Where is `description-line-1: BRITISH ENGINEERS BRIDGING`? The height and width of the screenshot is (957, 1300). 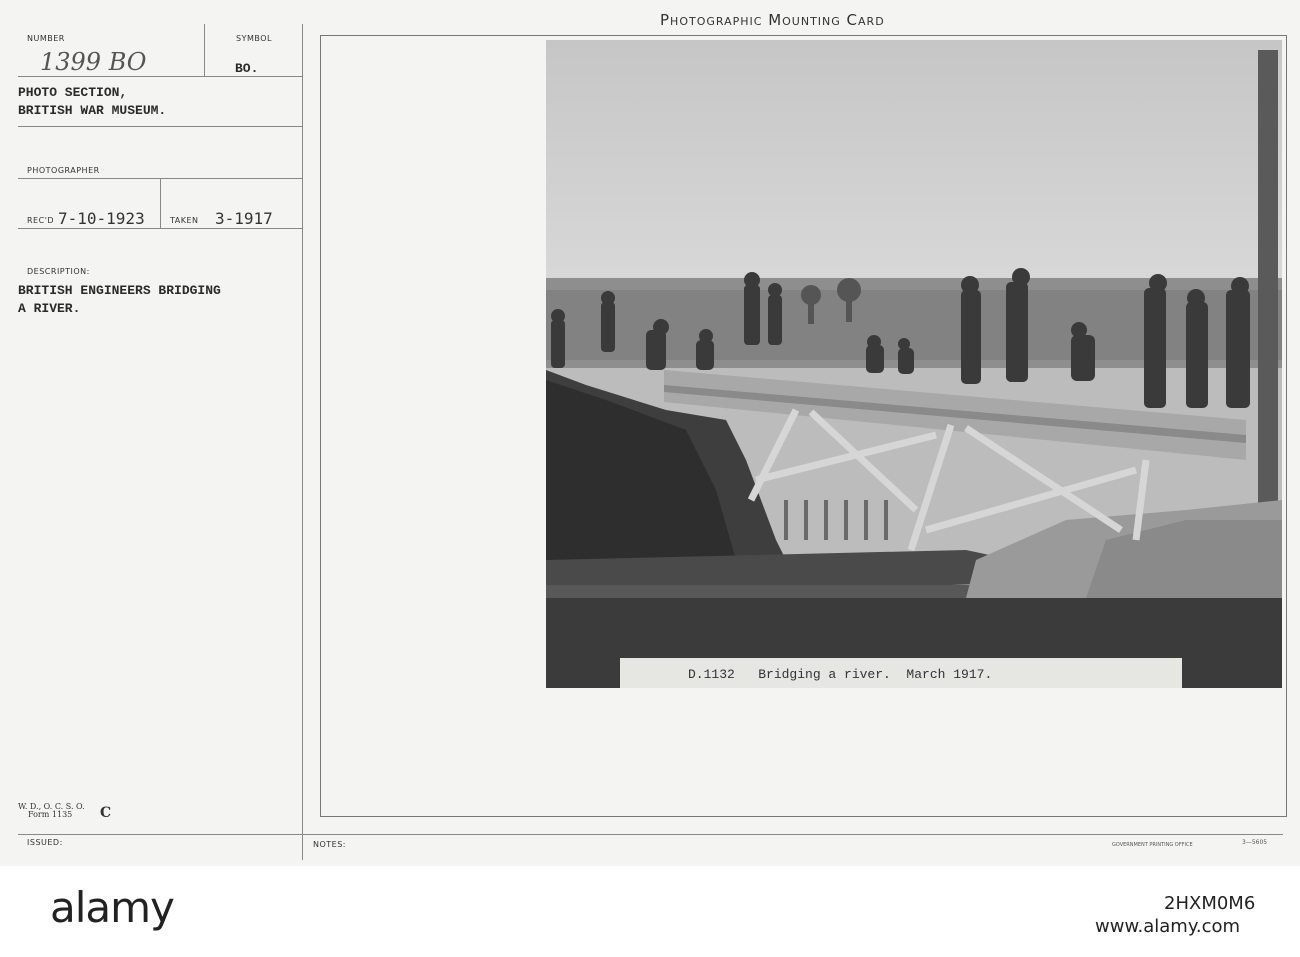 description-line-1: BRITISH ENGINEERS BRIDGING is located at coordinates (119, 290).